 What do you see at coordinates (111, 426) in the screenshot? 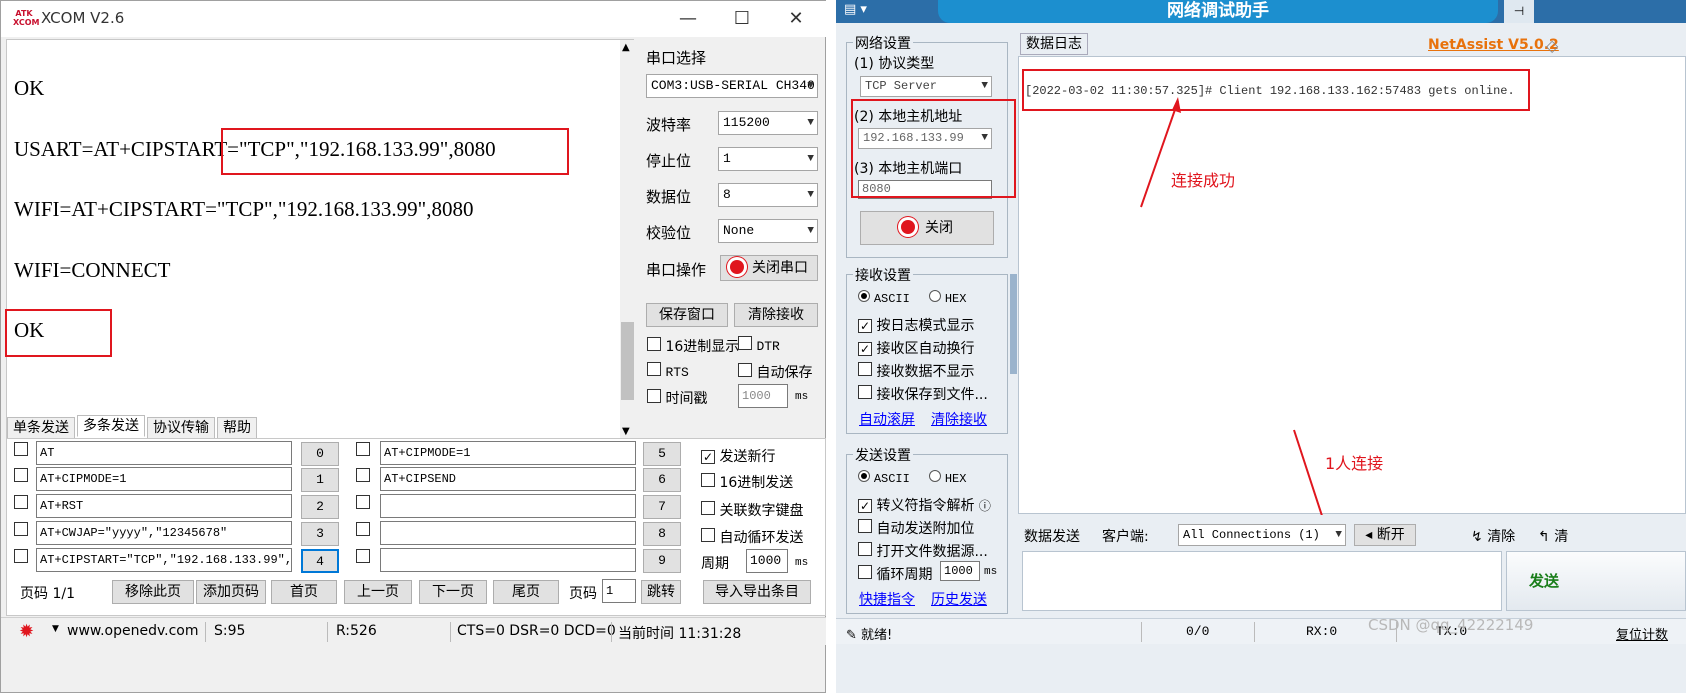
I see `tab-multi-send: 多条发送` at bounding box center [111, 426].